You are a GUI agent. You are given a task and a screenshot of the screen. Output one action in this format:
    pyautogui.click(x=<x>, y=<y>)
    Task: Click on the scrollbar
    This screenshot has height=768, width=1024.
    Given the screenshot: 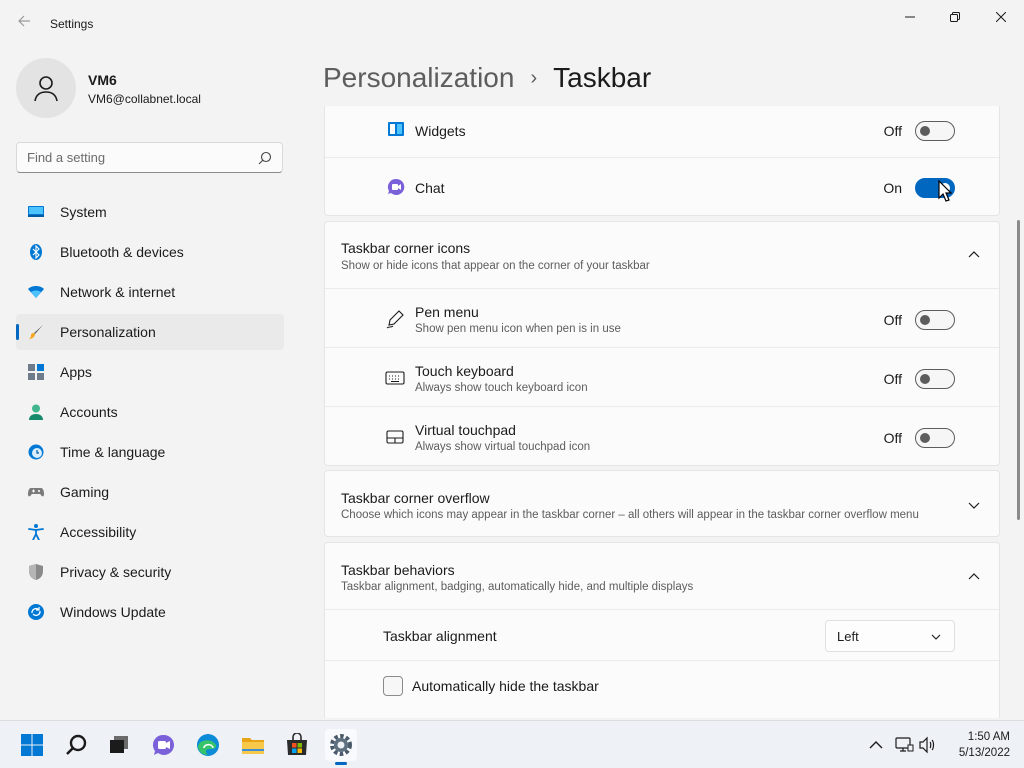 What is the action you would take?
    pyautogui.click(x=1018, y=370)
    